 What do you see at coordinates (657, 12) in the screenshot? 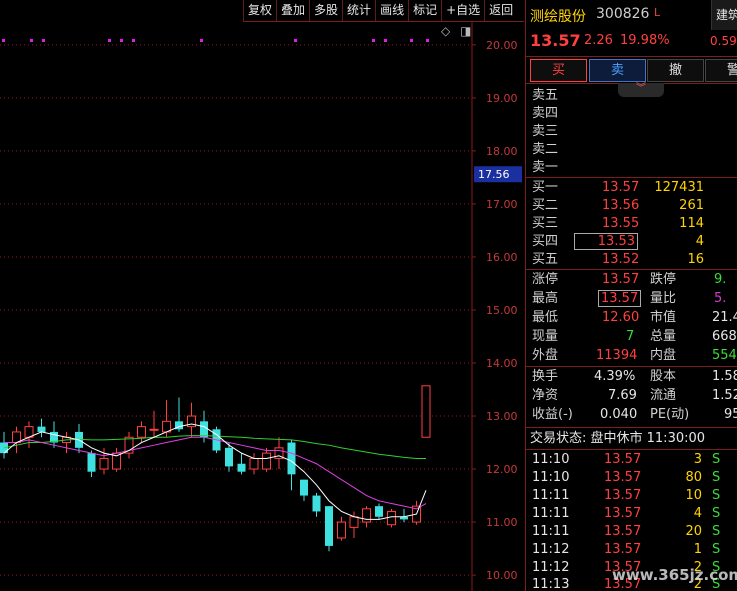
I see `stock-flag: L` at bounding box center [657, 12].